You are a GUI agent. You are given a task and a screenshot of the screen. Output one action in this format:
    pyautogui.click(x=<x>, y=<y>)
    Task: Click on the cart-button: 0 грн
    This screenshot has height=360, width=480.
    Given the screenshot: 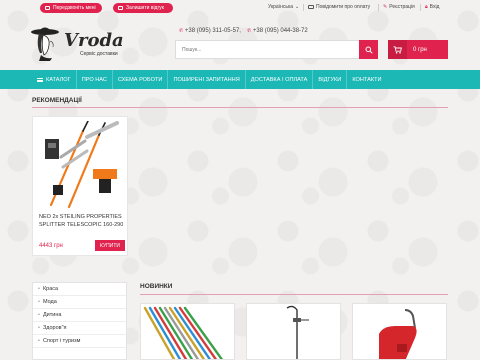 What is the action you would take?
    pyautogui.click(x=418, y=49)
    